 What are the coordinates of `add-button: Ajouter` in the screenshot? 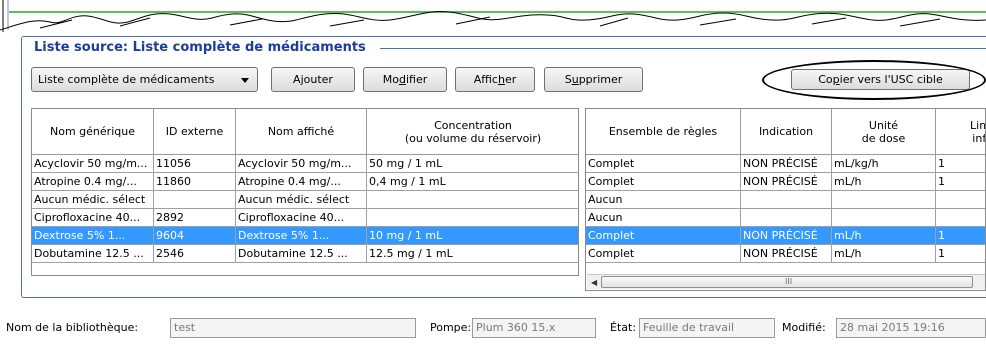 It's located at (313, 79).